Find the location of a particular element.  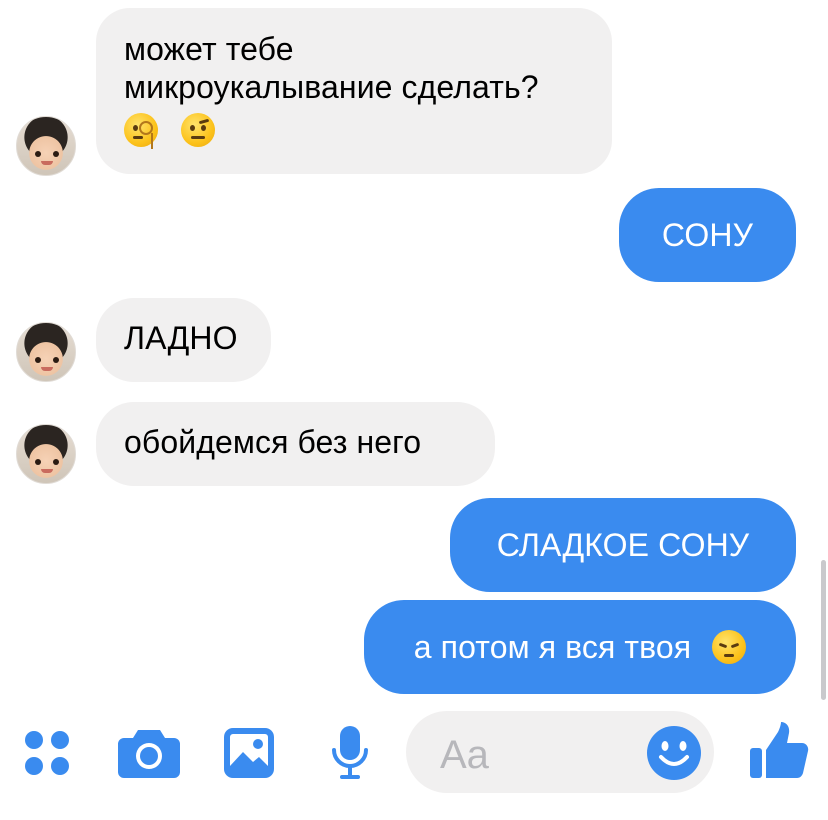

camera-icon is located at coordinates (149, 752).